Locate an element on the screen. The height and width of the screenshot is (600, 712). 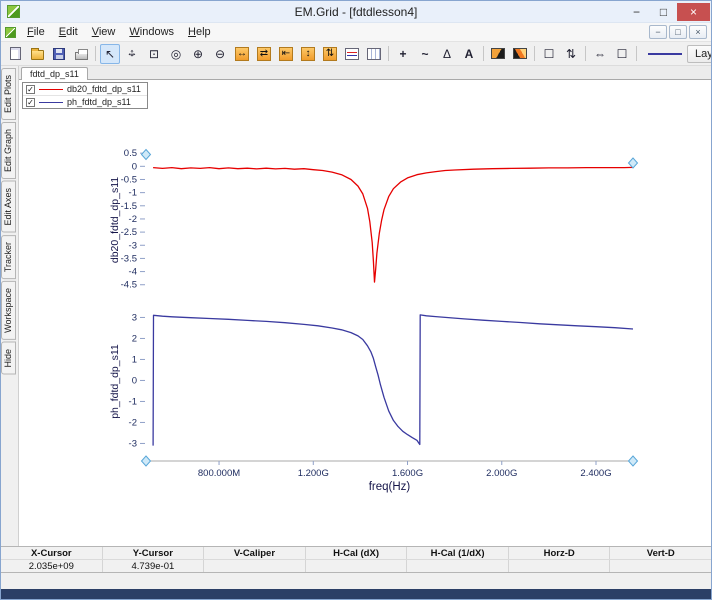
side-tab-tracker: Tracker is located at coordinates (8, 256).